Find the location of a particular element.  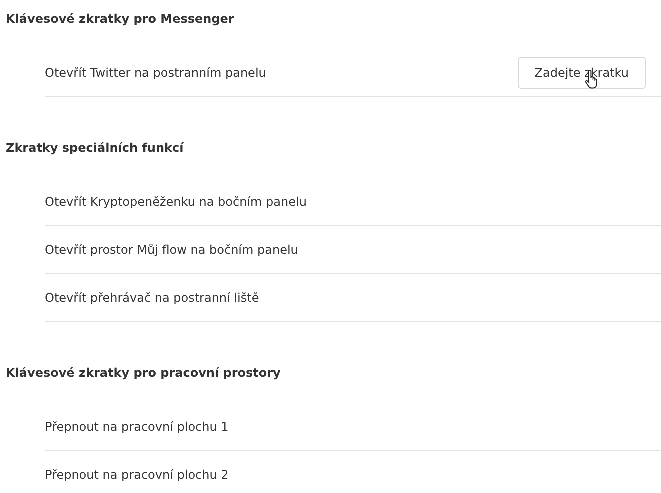

section-title: Klávesové zkratky pro pracovní prostory is located at coordinates (143, 373).